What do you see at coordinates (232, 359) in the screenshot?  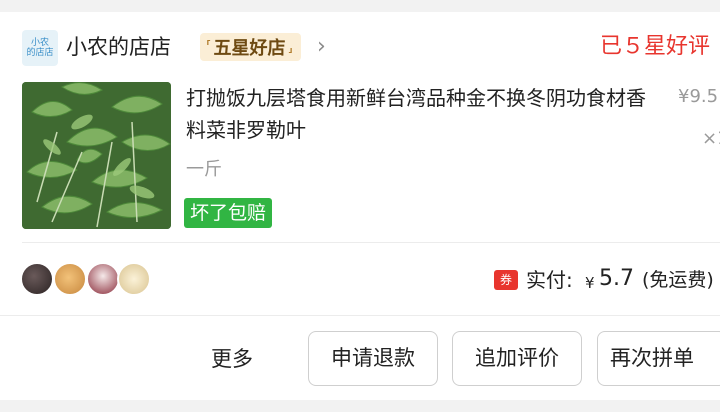 I see `more-button: 更多` at bounding box center [232, 359].